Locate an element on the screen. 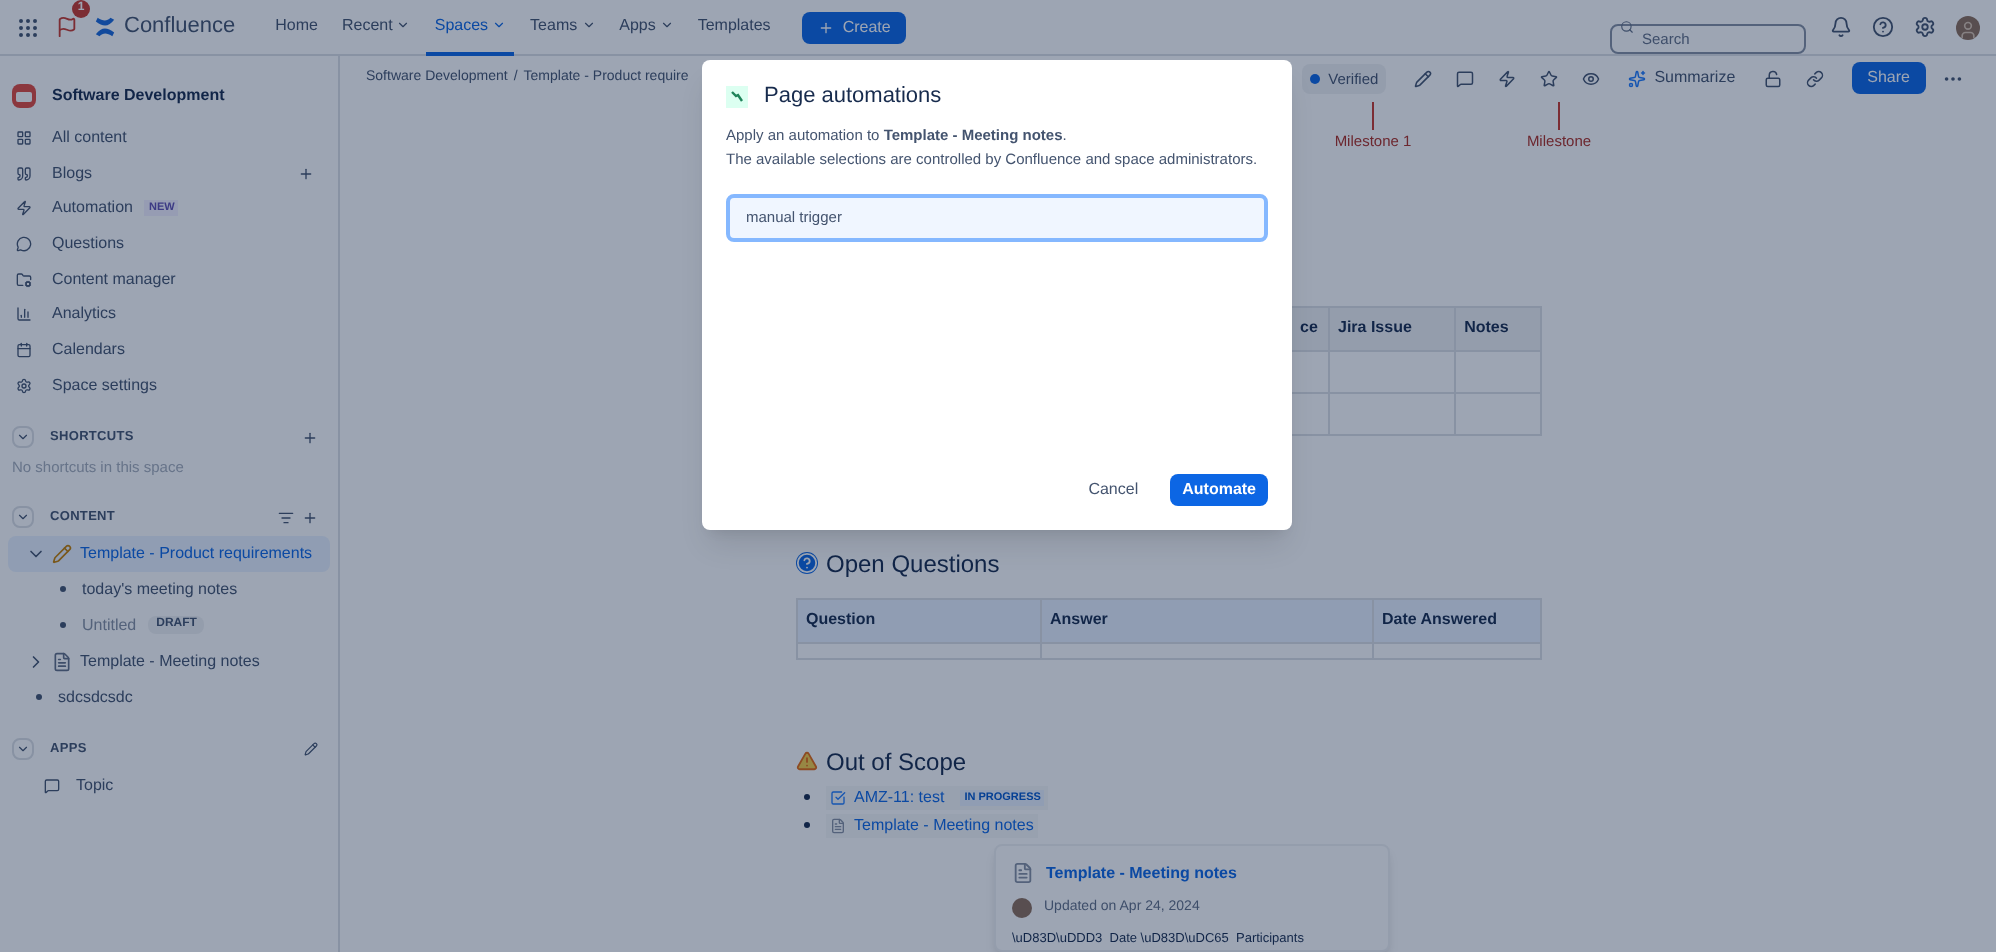  page-title: Untitled is located at coordinates (109, 625).